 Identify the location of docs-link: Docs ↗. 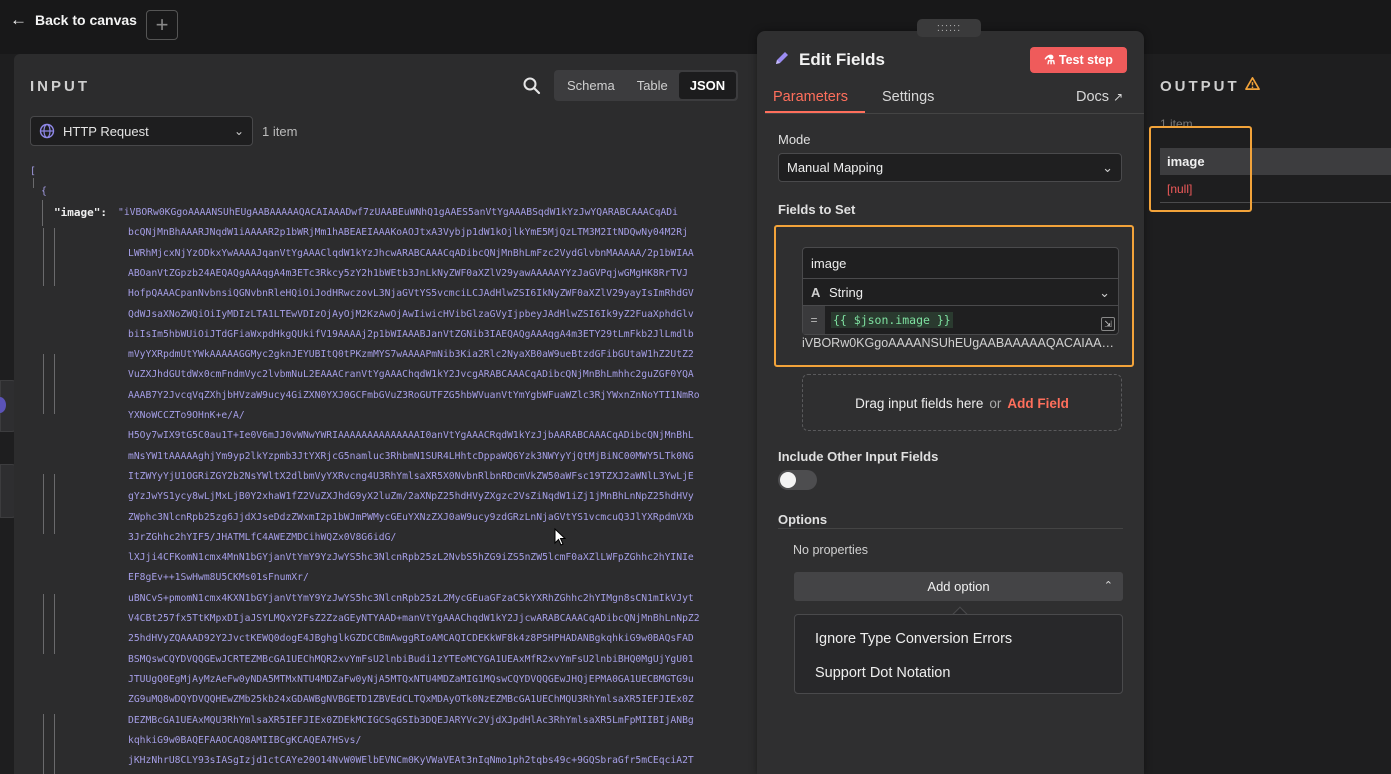
(1099, 97).